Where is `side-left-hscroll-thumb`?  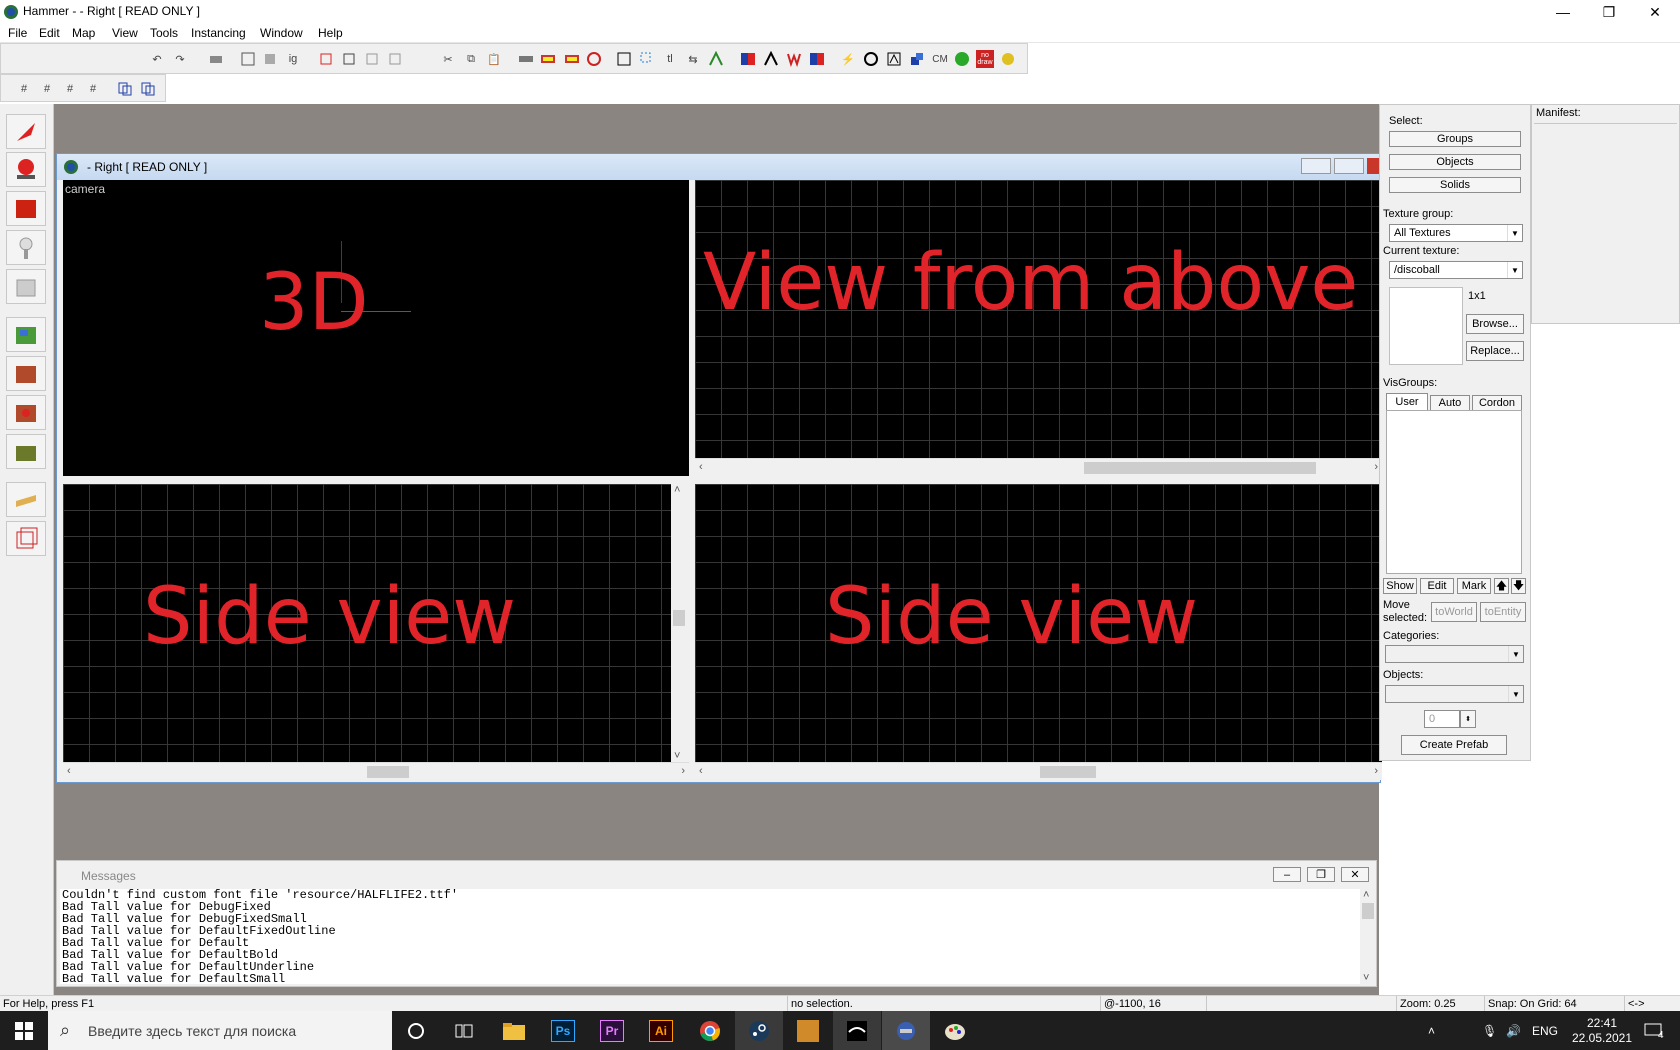 side-left-hscroll-thumb is located at coordinates (388, 772).